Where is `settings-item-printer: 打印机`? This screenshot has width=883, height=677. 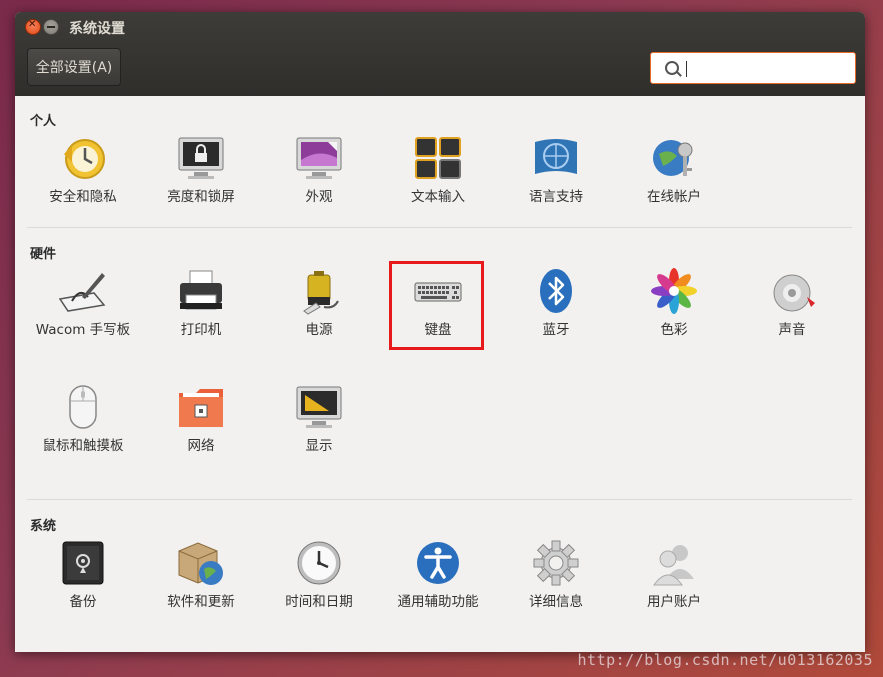 settings-item-printer: 打印机 is located at coordinates (201, 304).